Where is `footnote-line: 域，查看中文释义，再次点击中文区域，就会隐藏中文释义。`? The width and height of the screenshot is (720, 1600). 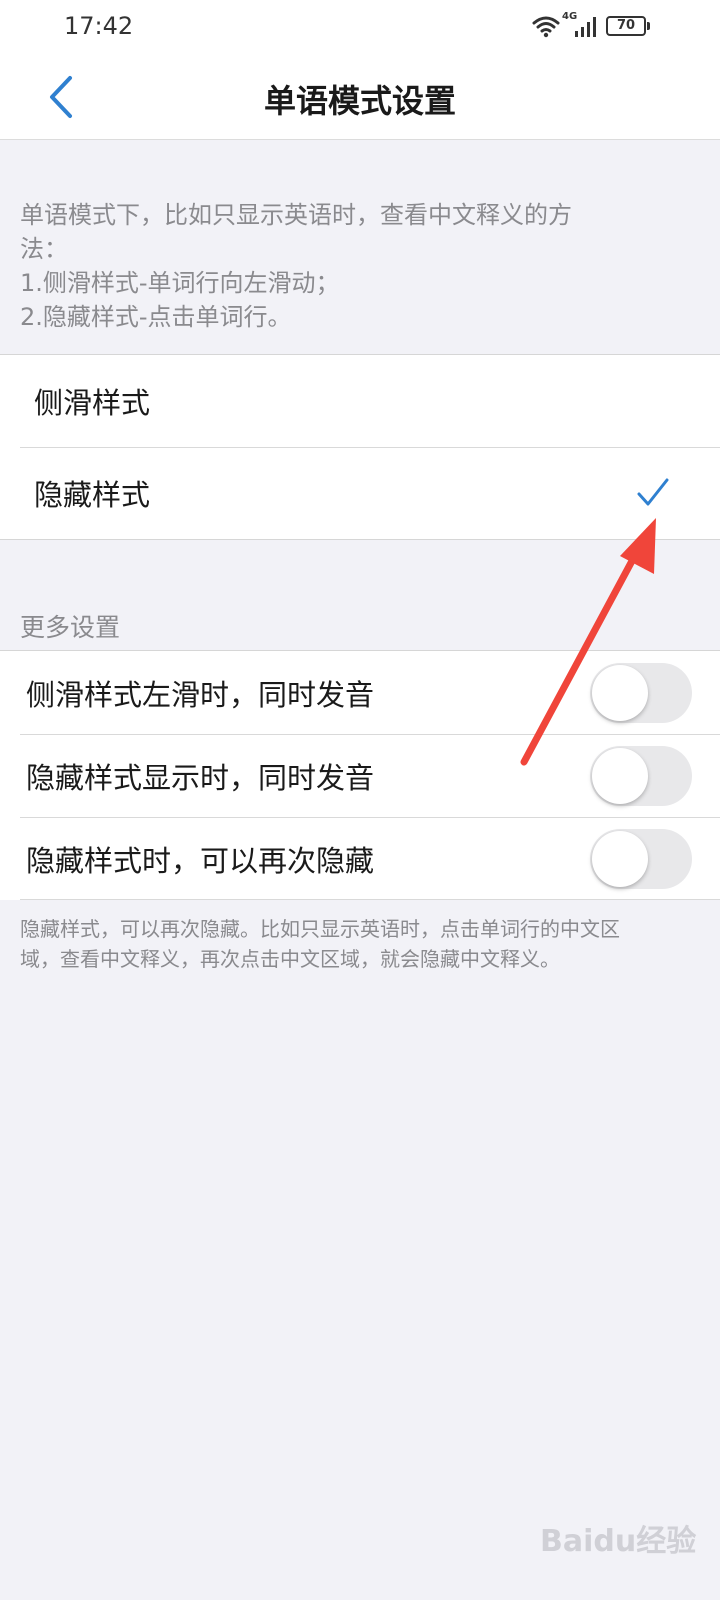
footnote-line: 域，查看中文释义，再次点击中文区域，就会隐藏中文释义。 is located at coordinates (290, 959).